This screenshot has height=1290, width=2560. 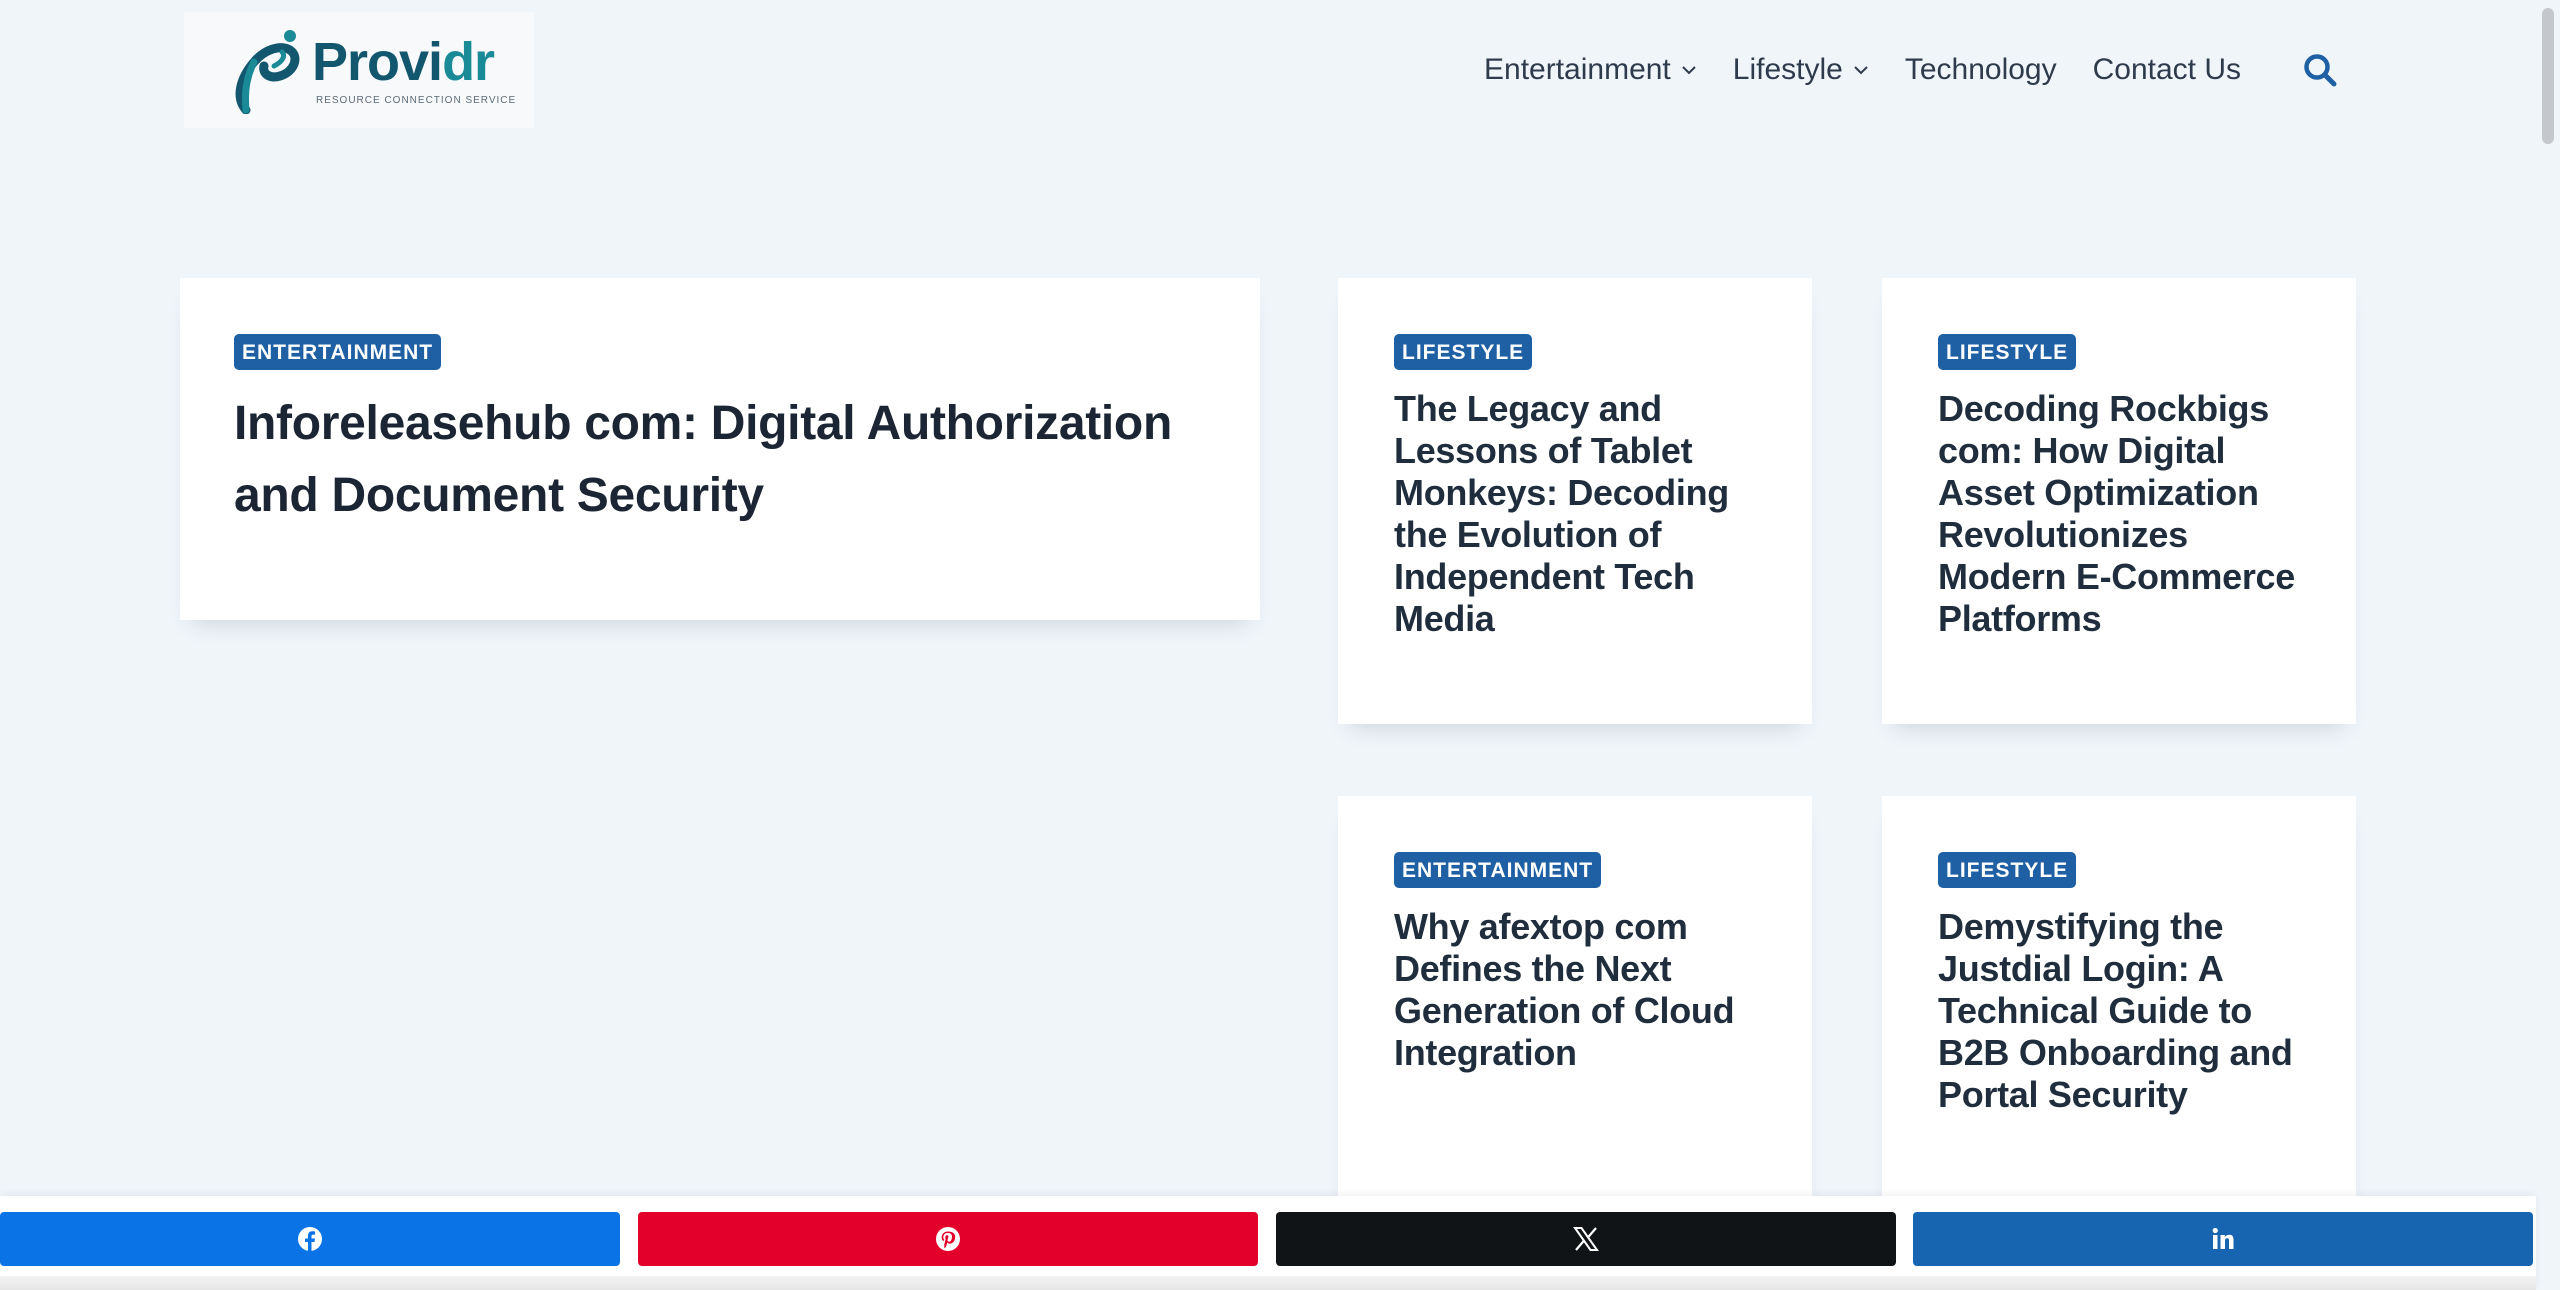 I want to click on nav-item-lifestyle: Lifestyle, so click(x=1801, y=70).